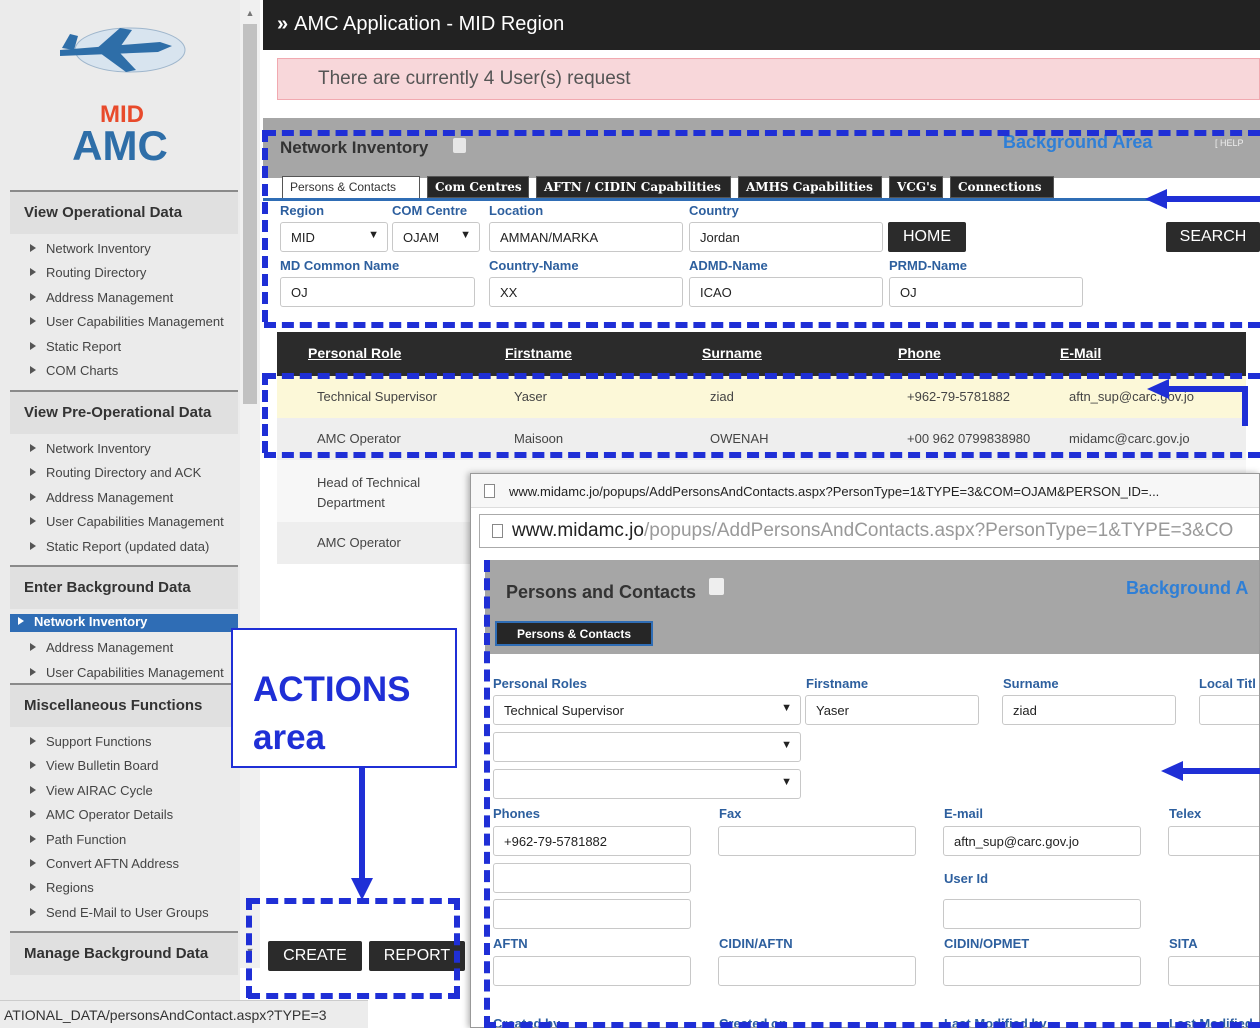 This screenshot has height=1028, width=1260. I want to click on personal-role-select-3: ▼, so click(647, 784).